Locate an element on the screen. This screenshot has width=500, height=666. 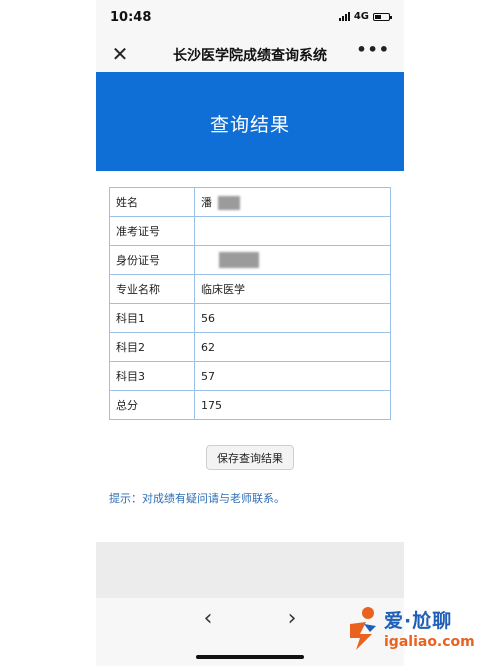
result-banner: 查询结果 is located at coordinates (250, 121).